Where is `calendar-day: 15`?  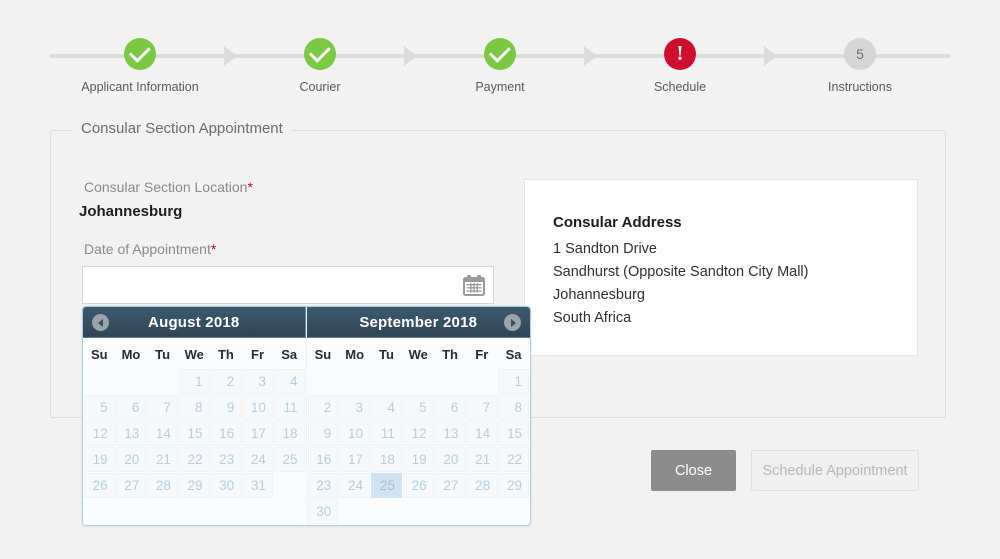
calendar-day: 15 is located at coordinates (513, 433).